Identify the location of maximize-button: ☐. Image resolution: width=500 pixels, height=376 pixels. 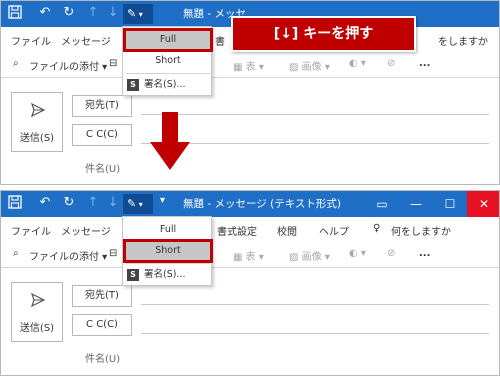
(450, 204).